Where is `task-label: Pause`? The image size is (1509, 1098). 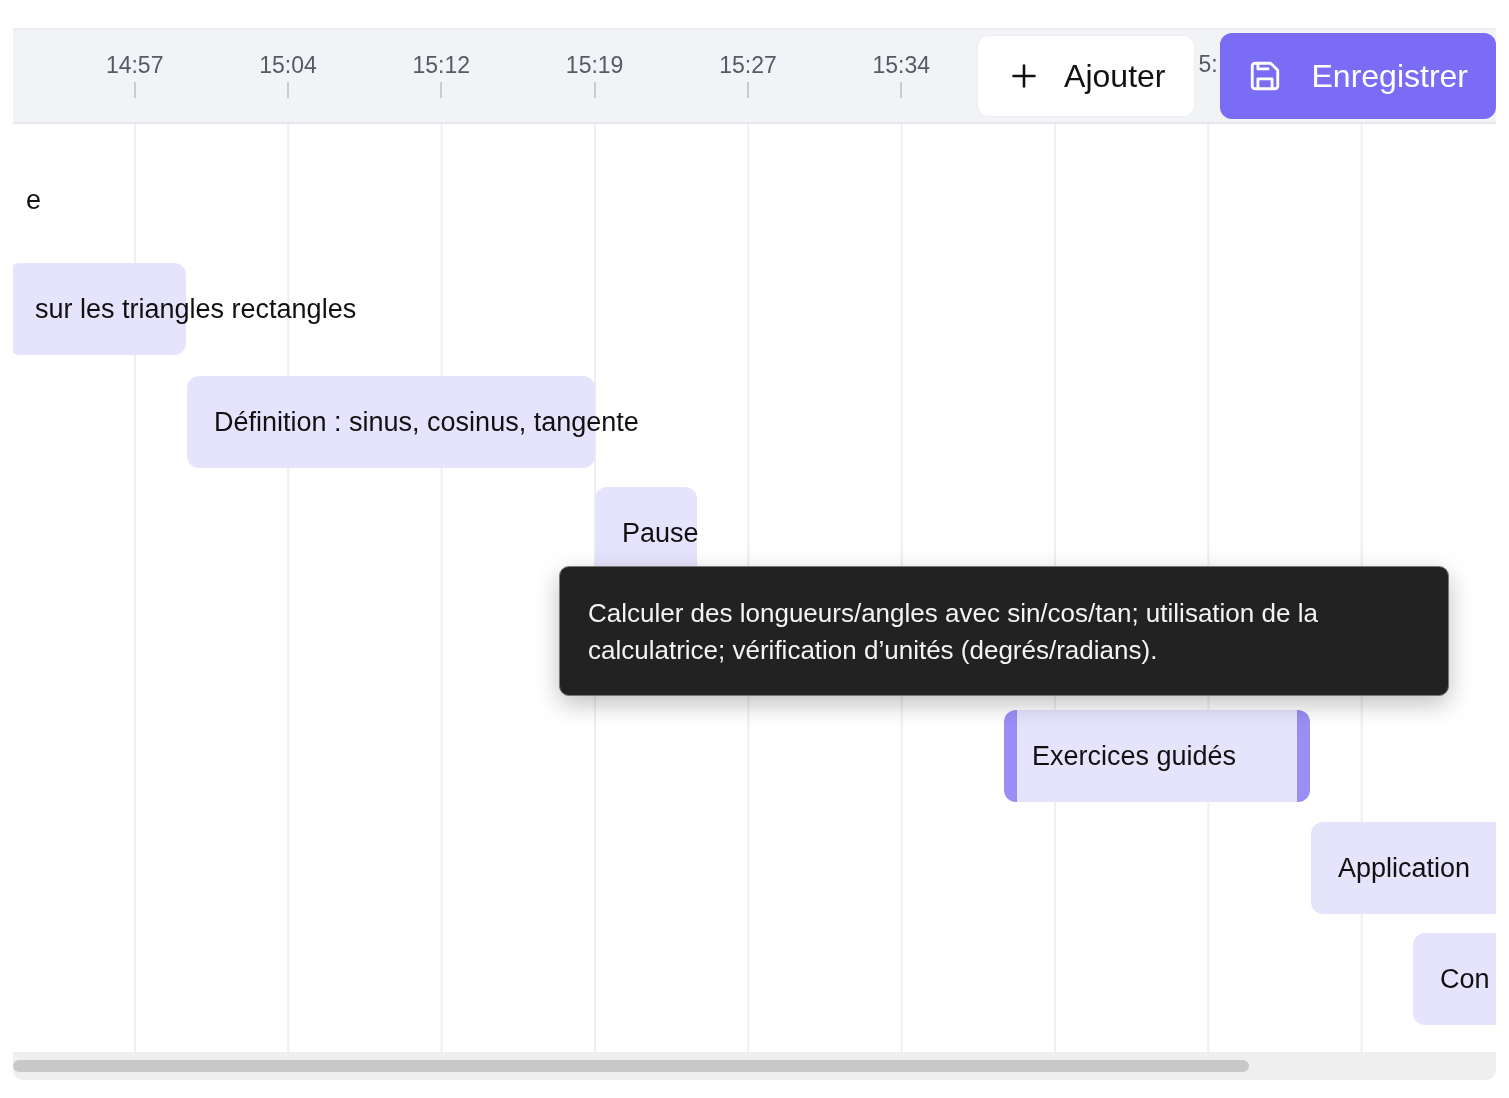
task-label: Pause is located at coordinates (660, 533).